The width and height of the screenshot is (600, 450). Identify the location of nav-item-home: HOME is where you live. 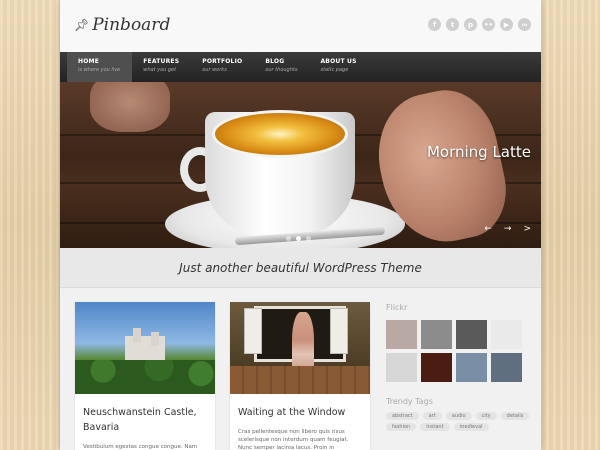
(100, 67).